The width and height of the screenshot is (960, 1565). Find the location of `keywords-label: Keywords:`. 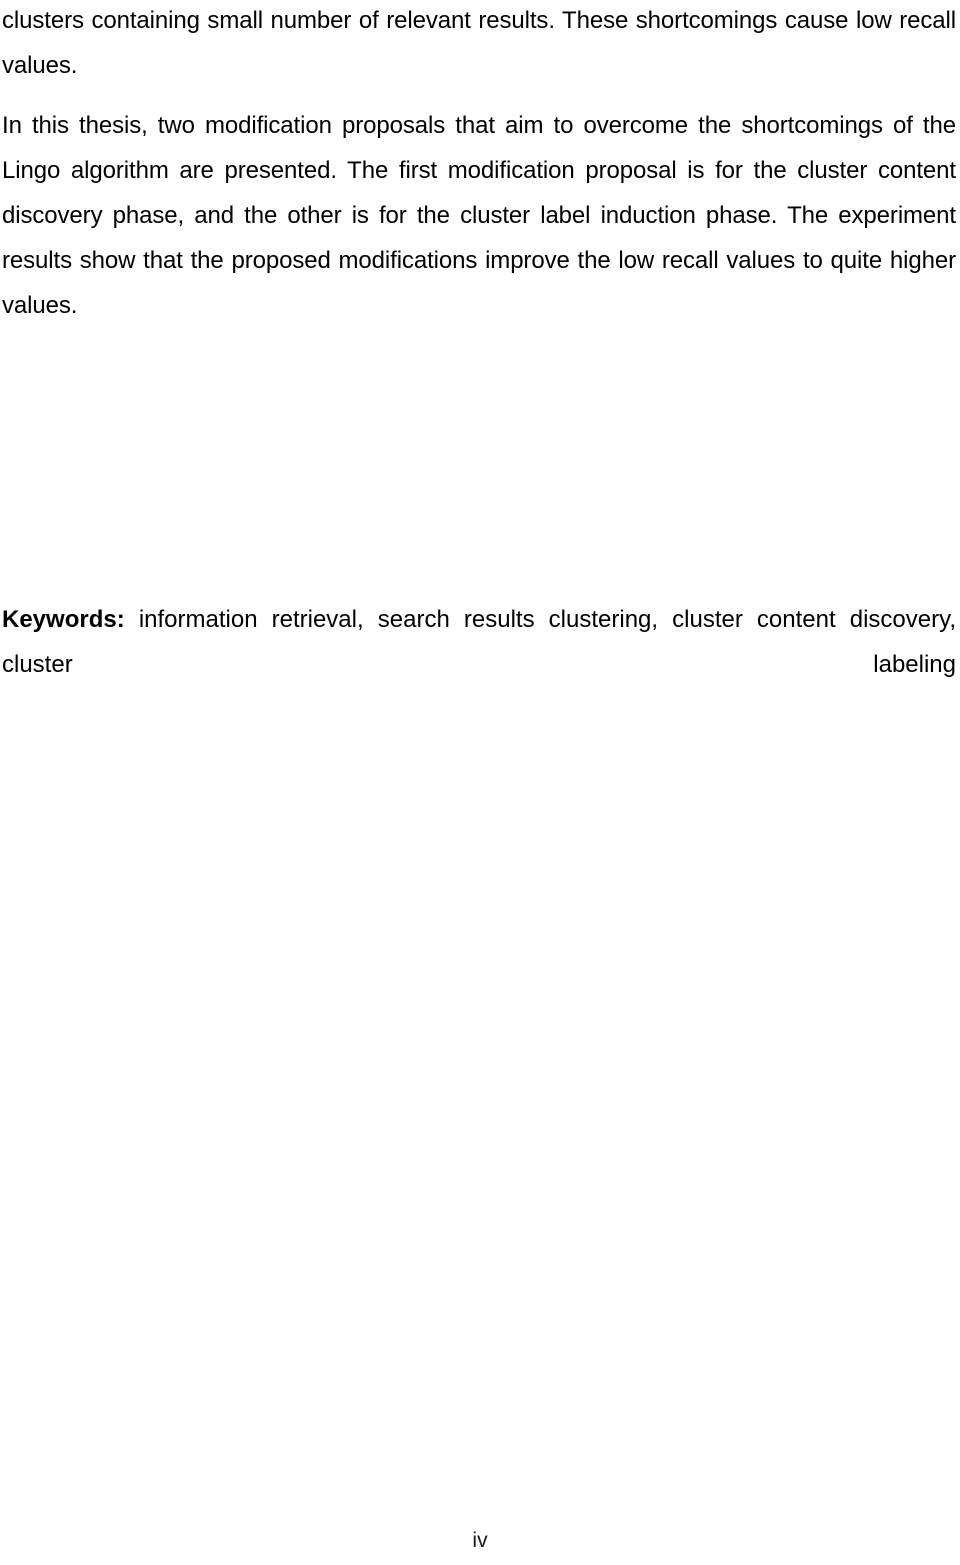

keywords-label: Keywords: is located at coordinates (63, 619).